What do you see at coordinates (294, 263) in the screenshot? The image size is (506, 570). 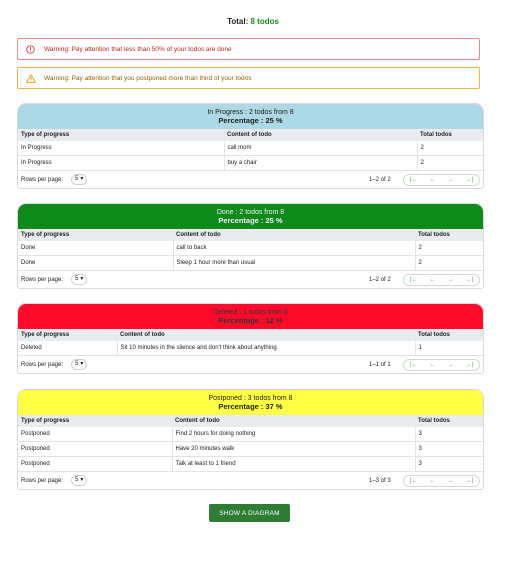 I see `cell-content: Sleep 1 hour more than usual` at bounding box center [294, 263].